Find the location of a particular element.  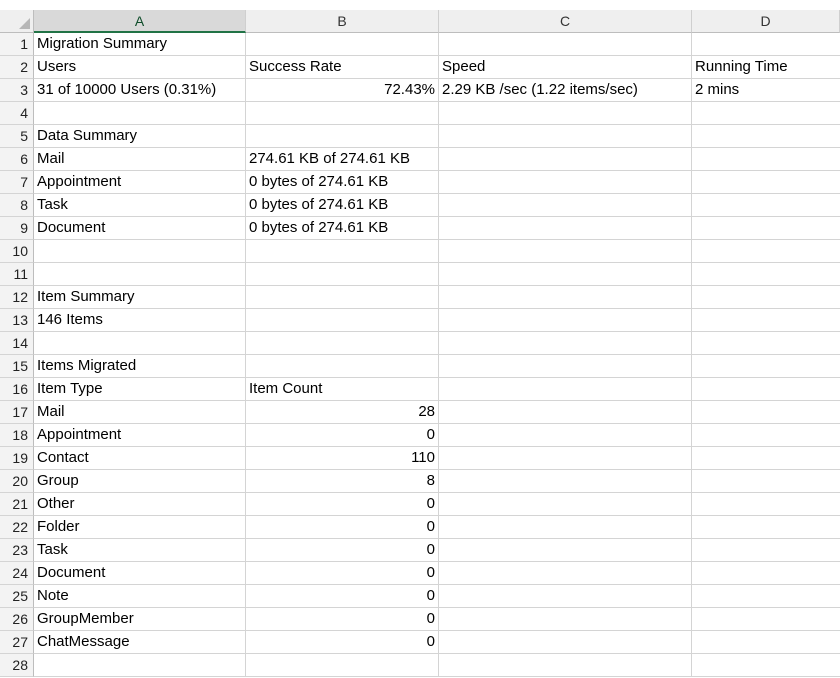

cell-a: Item Summary is located at coordinates (140, 297).